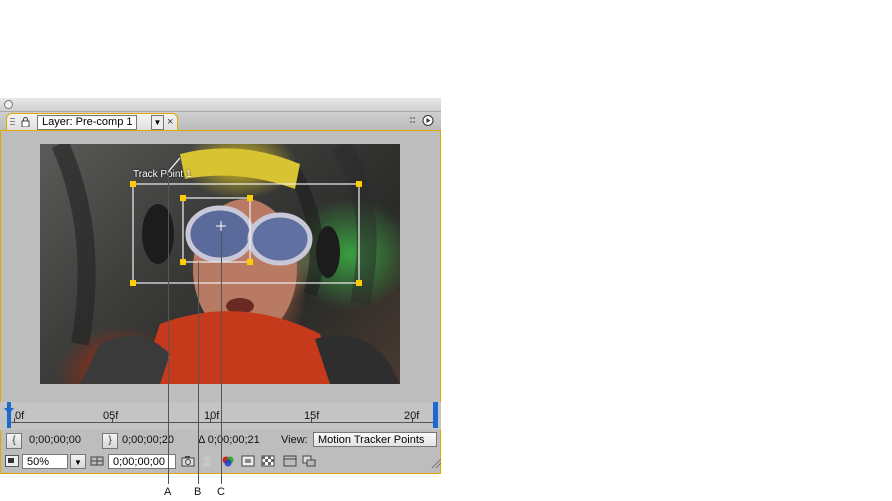 The width and height of the screenshot is (892, 501). I want to click on callout-line-b, so click(198, 373).